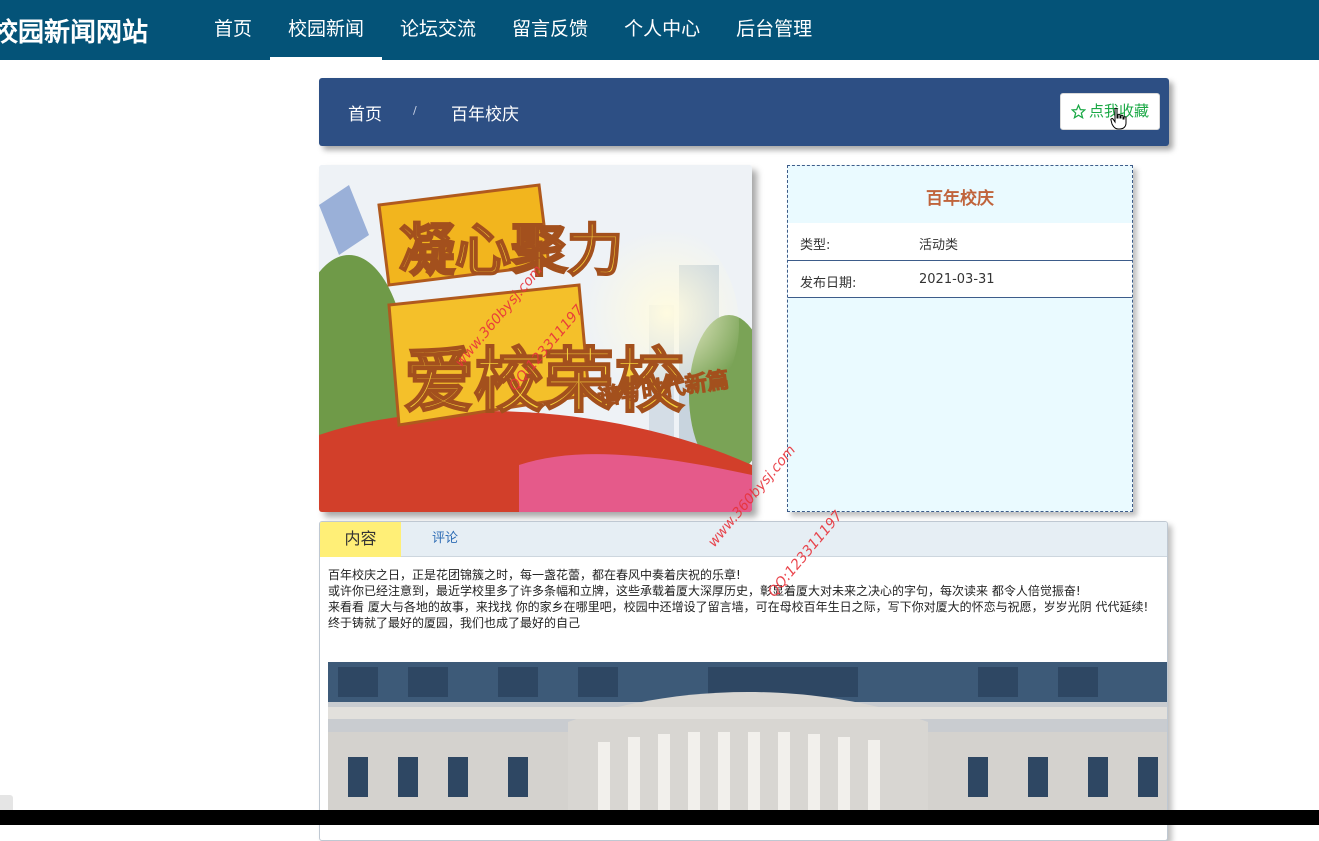 The height and width of the screenshot is (841, 1319). I want to click on nav-forum: 论坛交流, so click(438, 30).